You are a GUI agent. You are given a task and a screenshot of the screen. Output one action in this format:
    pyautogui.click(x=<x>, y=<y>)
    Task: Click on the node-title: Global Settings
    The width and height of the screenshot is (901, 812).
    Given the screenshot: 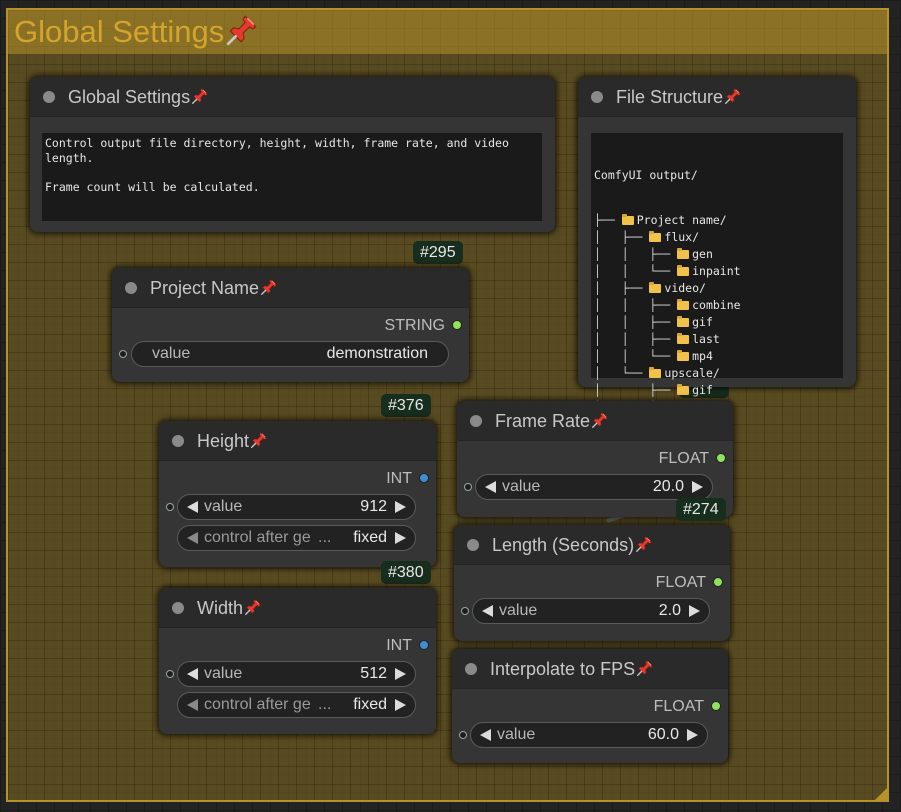 What is the action you would take?
    pyautogui.click(x=138, y=97)
    